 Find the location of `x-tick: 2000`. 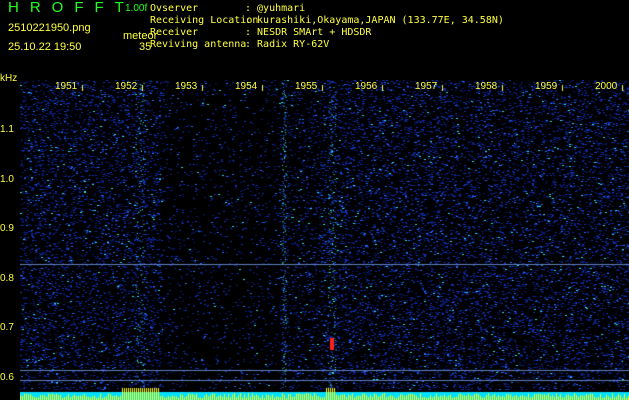

x-tick: 2000 is located at coordinates (606, 86).